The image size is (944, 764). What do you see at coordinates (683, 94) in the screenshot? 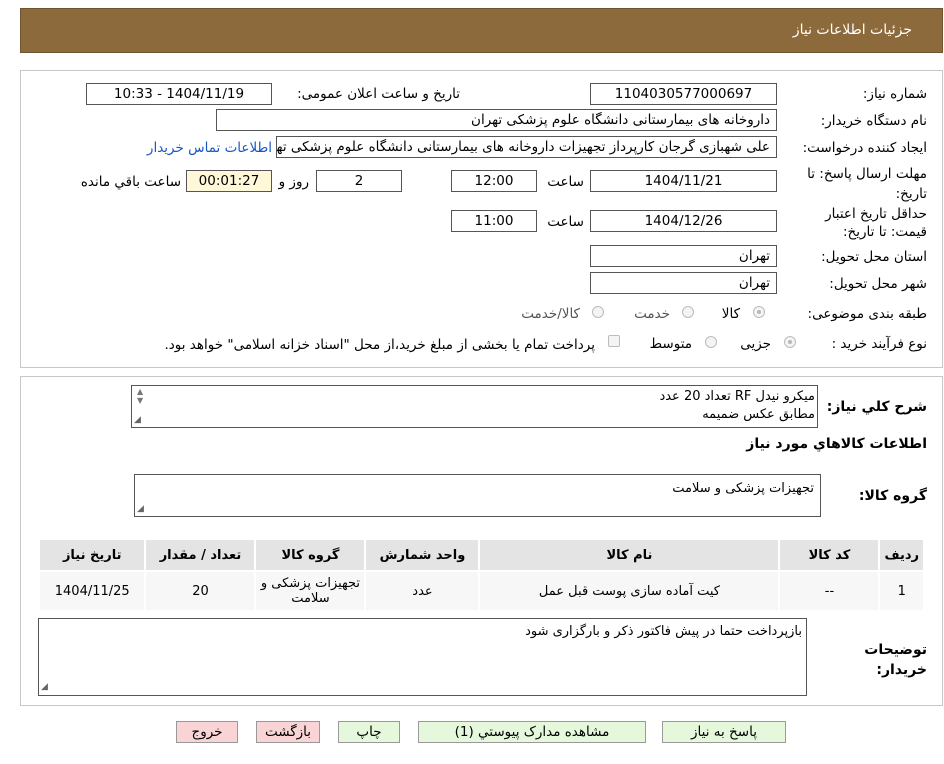
I see `need-number-field: 1104030577000697` at bounding box center [683, 94].